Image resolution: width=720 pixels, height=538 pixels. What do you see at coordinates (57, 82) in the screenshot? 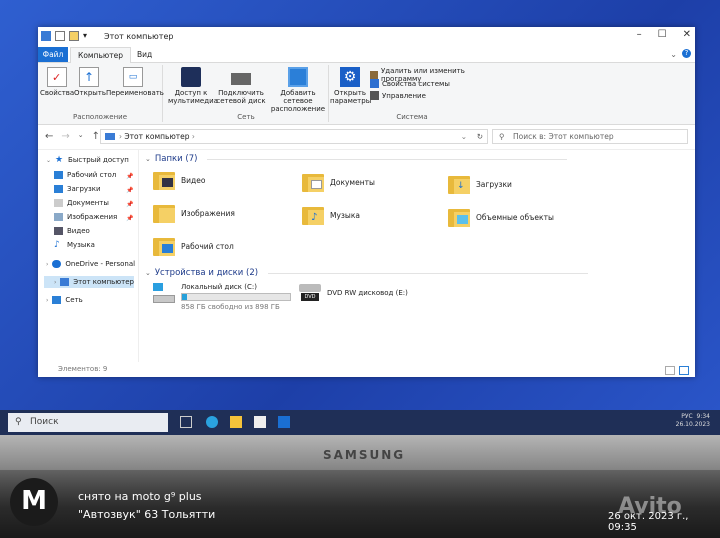
I see `properties-button: ✓ Свойства` at bounding box center [57, 82].